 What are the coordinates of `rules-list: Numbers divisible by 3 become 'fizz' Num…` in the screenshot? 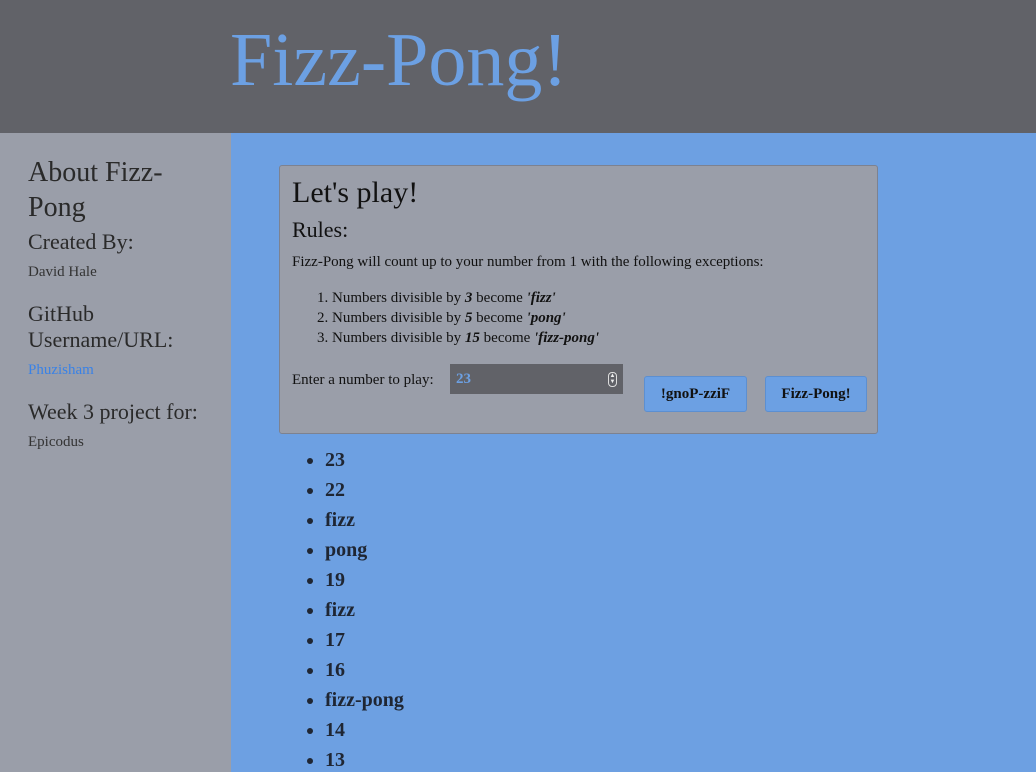 It's located at (445, 318).